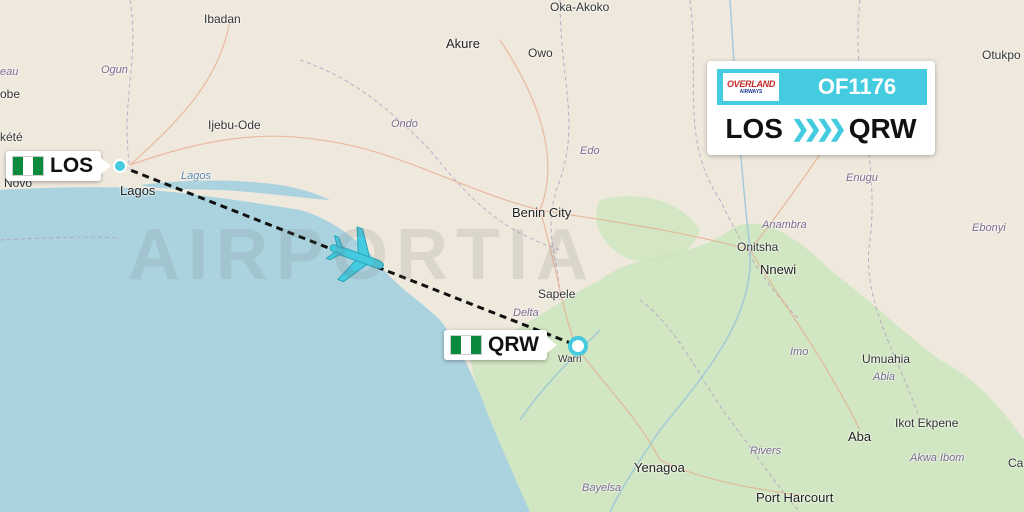  What do you see at coordinates (540, 53) in the screenshot?
I see `place-label: Owo` at bounding box center [540, 53].